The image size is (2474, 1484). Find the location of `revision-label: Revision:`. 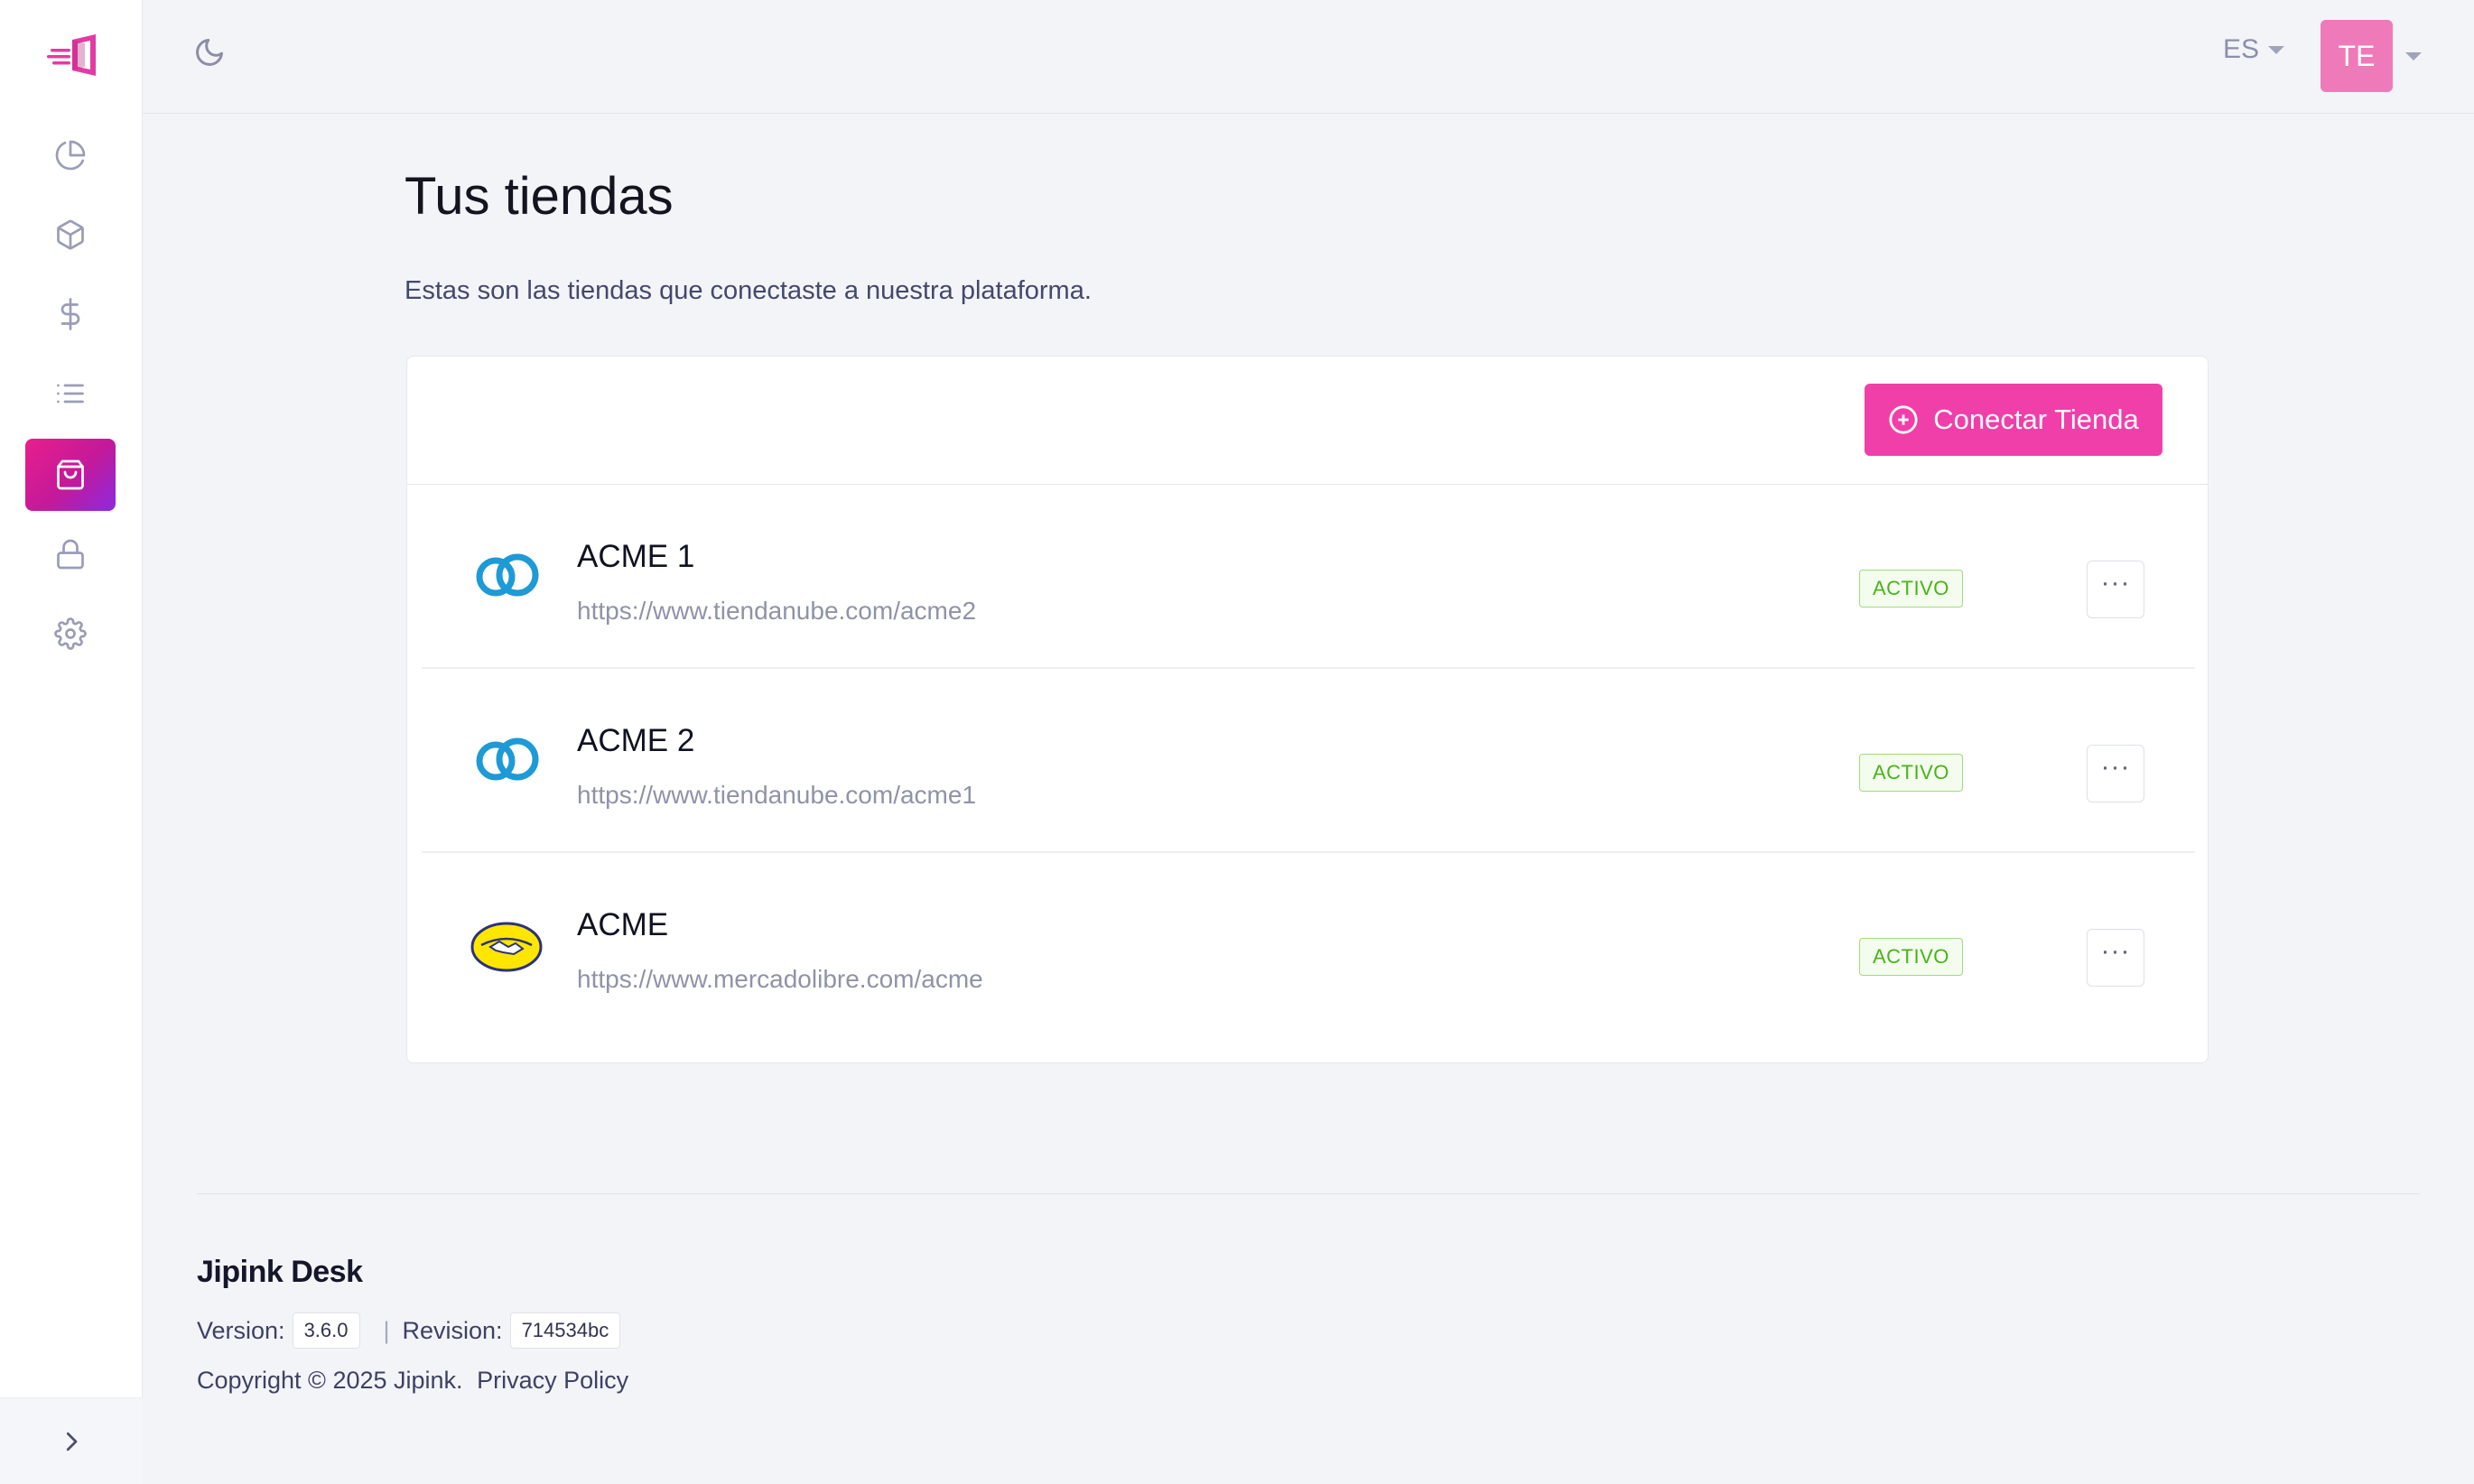

revision-label: Revision: is located at coordinates (452, 1330).